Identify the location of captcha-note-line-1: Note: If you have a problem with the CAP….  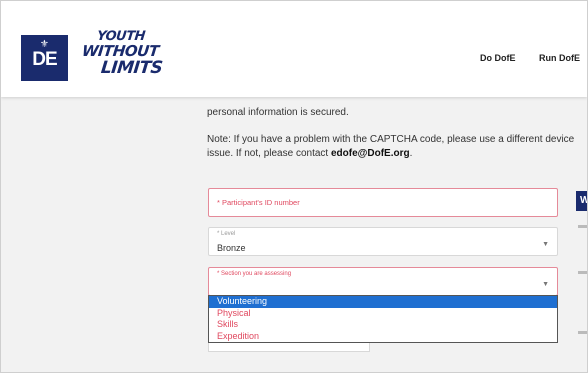
(391, 139).